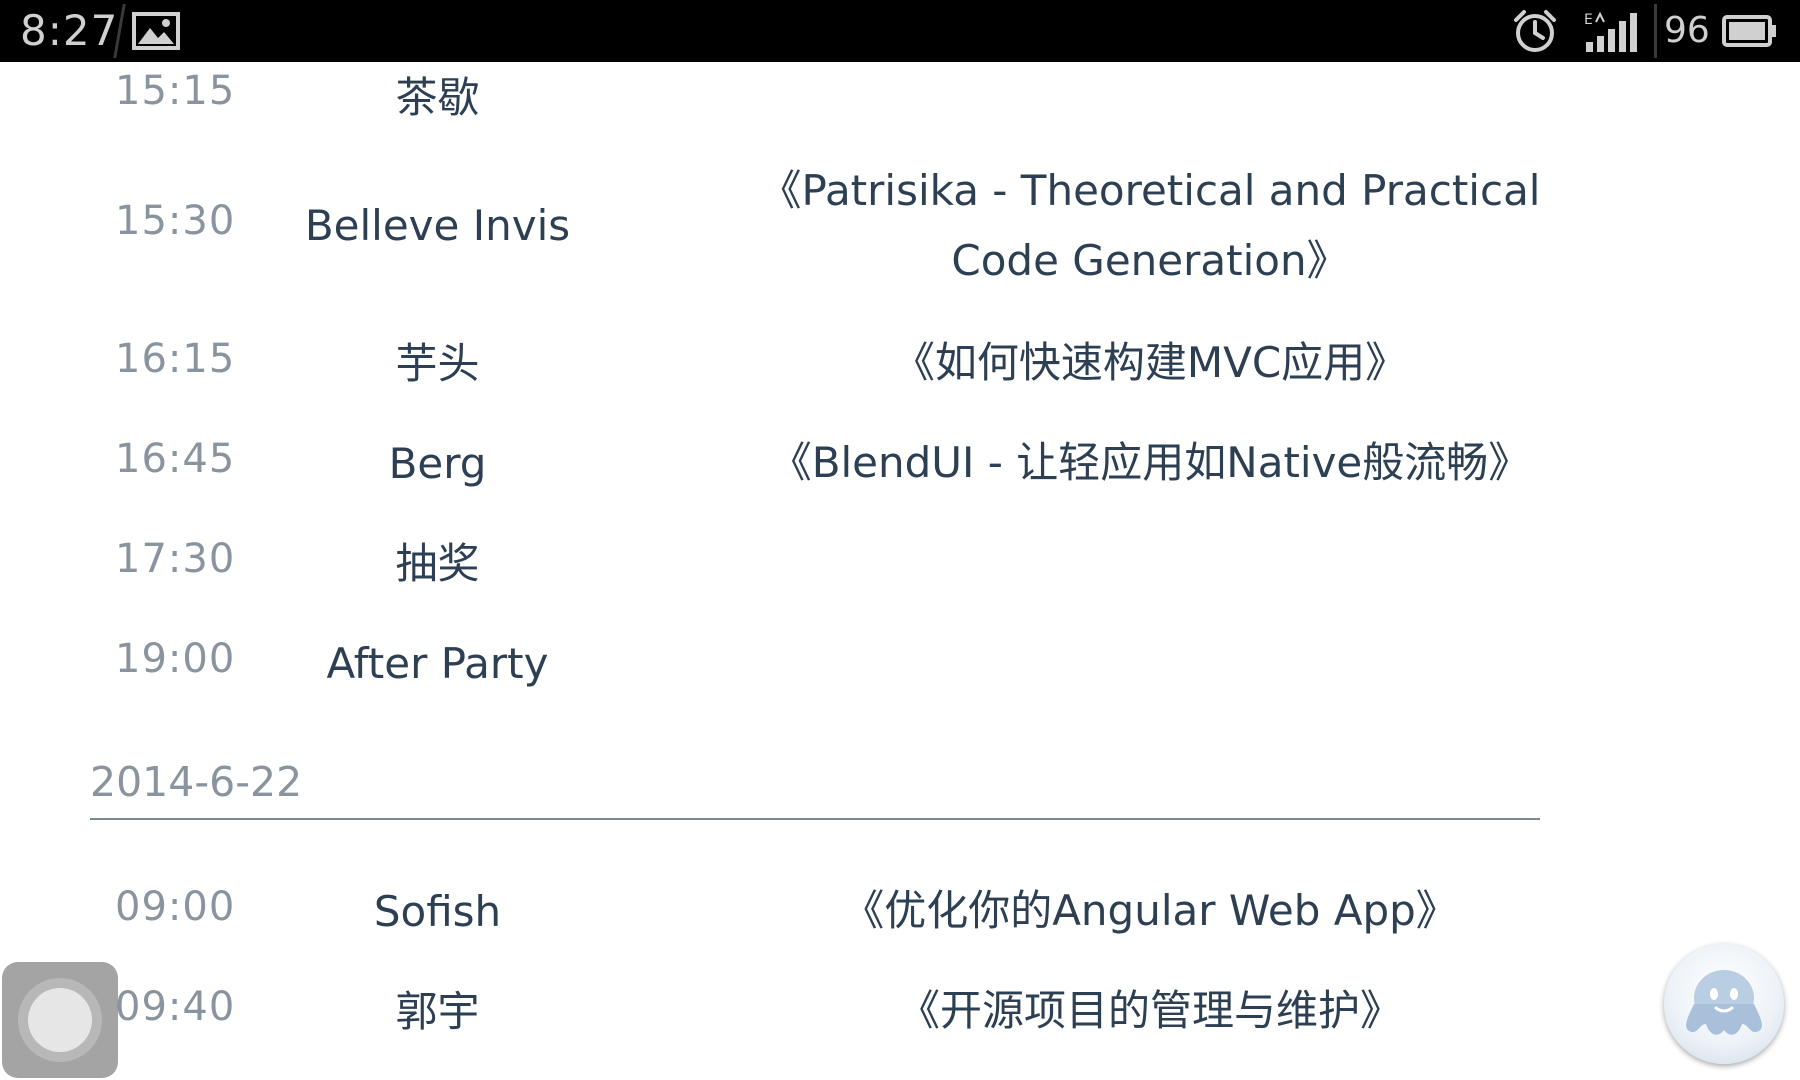 This screenshot has height=1080, width=1800. Describe the element at coordinates (437, 97) in the screenshot. I see `row-speaker: 茶歇` at that location.